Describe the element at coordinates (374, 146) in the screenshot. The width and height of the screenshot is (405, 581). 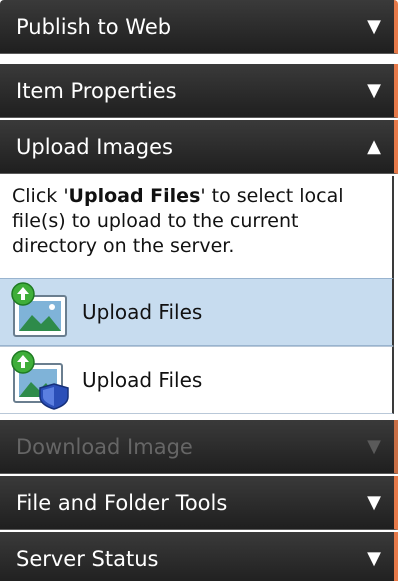
I see `chevron-up-icon: ▲` at that location.